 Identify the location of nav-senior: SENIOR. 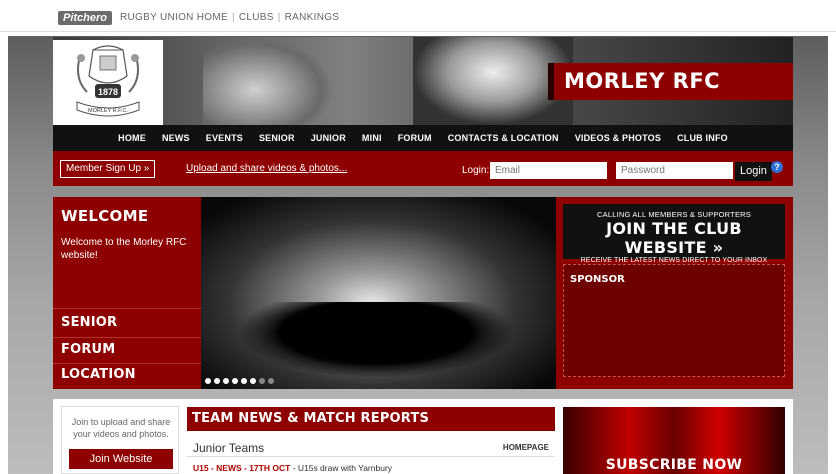
(277, 138).